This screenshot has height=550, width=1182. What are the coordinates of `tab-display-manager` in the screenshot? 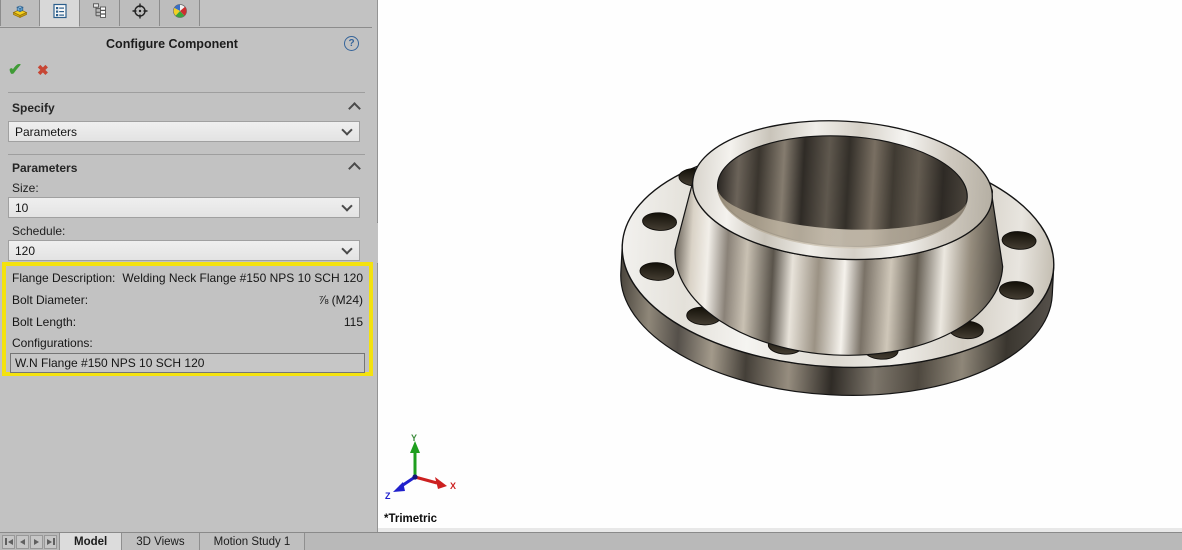 It's located at (180, 13).